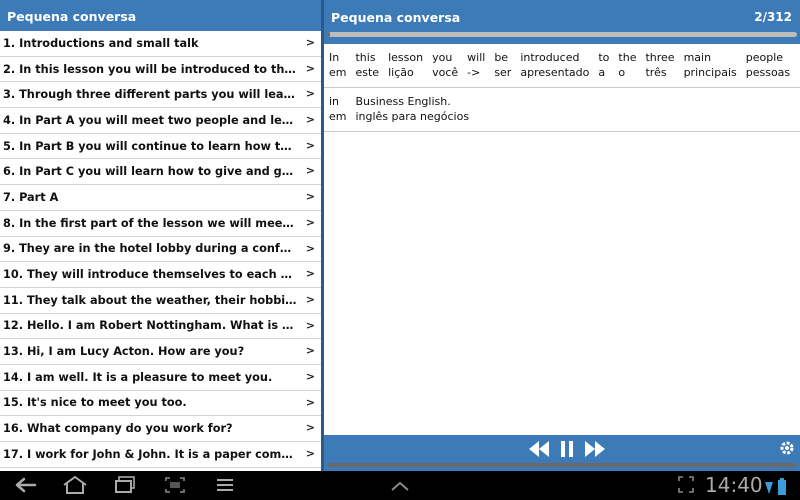  I want to click on battery-icon, so click(782, 489).